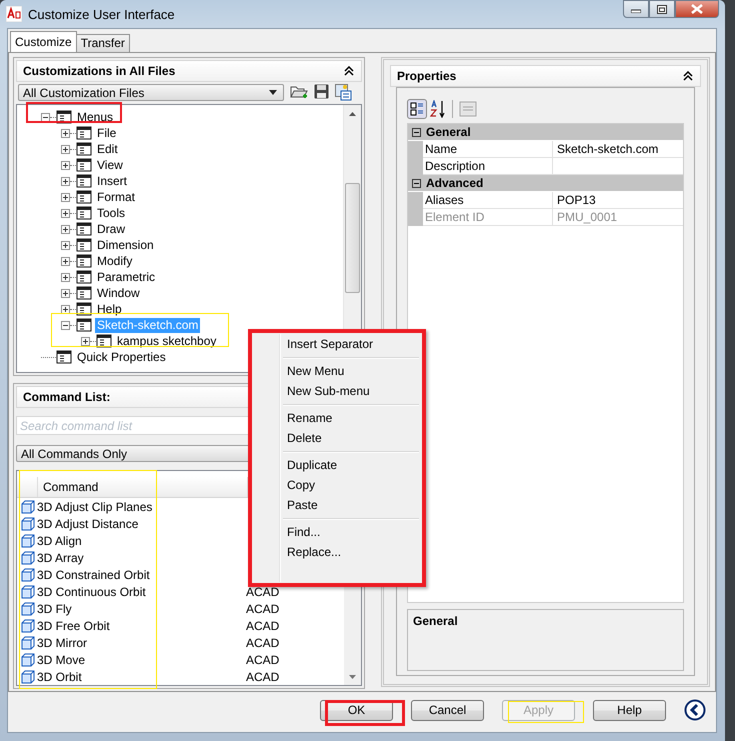 The width and height of the screenshot is (735, 741). Describe the element at coordinates (337, 485) in the screenshot. I see `menu-item: Copy` at that location.